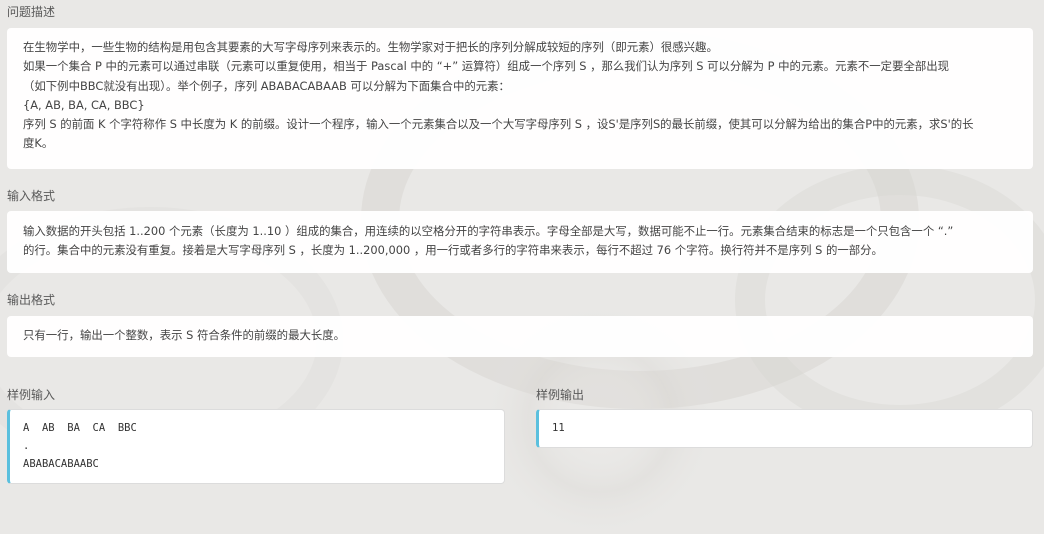 This screenshot has width=1044, height=534. I want to click on section-title-description: 问题描述, so click(31, 12).